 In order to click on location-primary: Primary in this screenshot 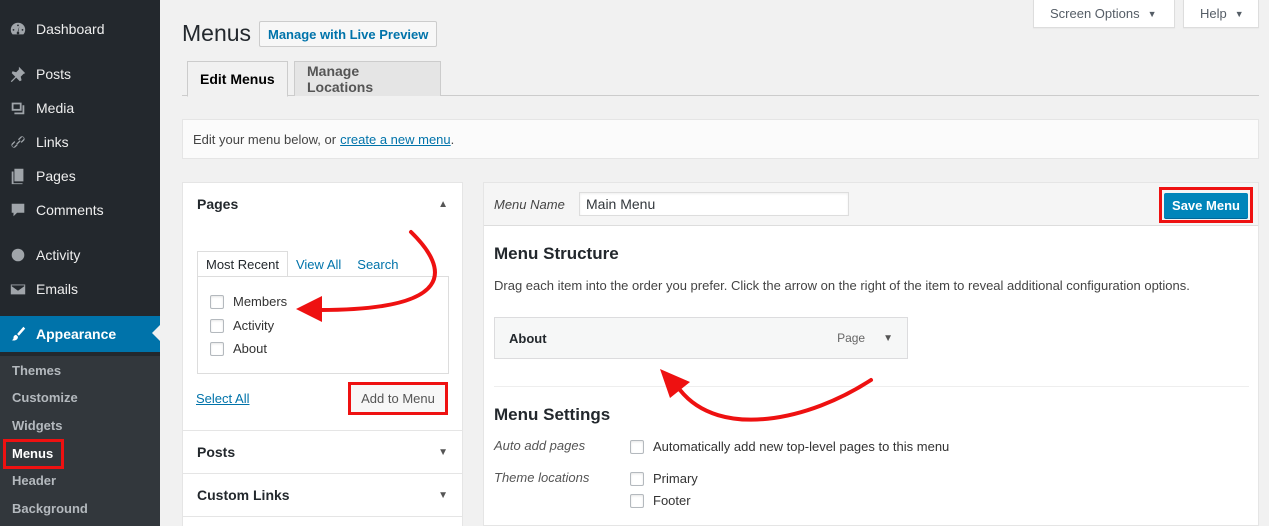, I will do `click(664, 478)`.